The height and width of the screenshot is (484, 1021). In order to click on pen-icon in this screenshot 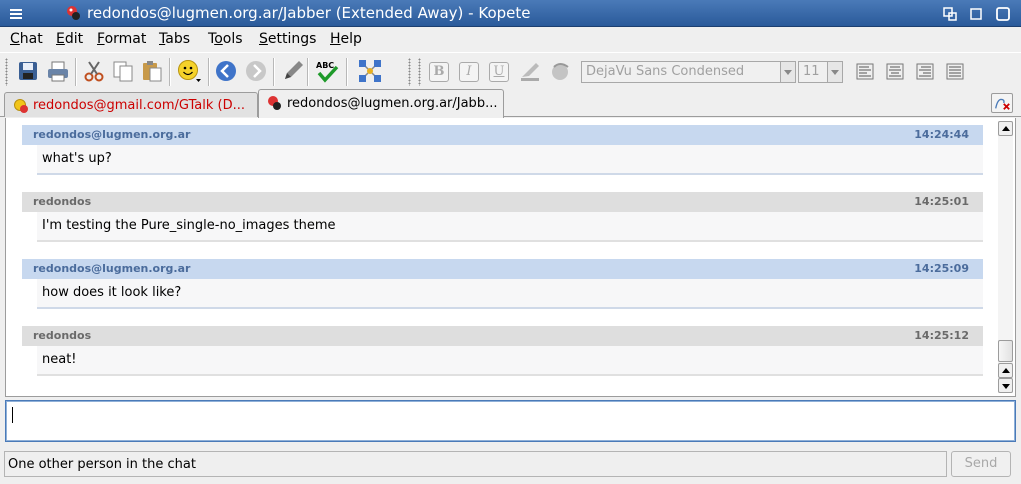, I will do `click(293, 71)`.